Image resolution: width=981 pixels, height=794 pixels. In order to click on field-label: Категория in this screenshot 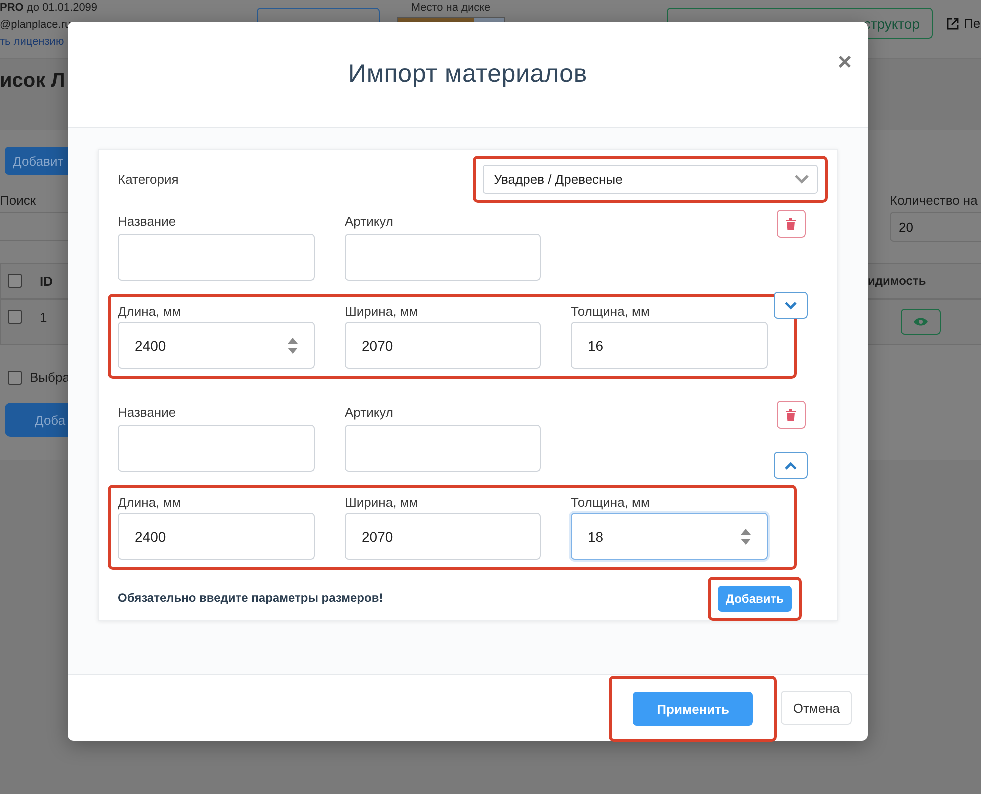, I will do `click(148, 179)`.